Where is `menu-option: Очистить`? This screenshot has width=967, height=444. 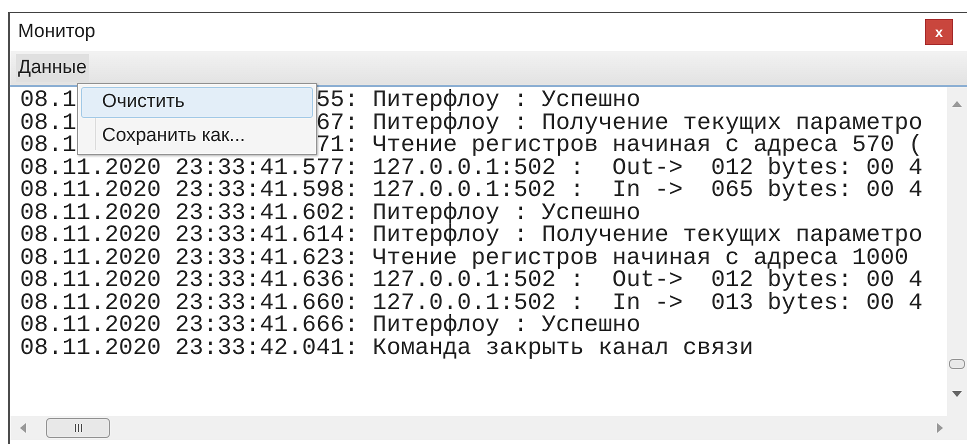
menu-option: Очистить is located at coordinates (197, 102).